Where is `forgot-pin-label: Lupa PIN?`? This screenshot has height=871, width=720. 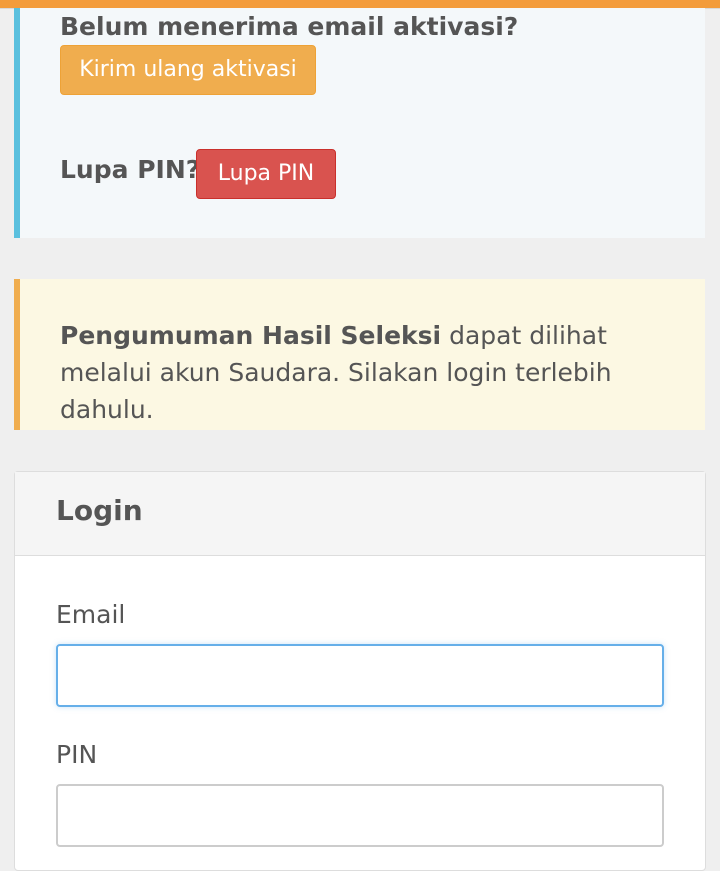
forgot-pin-label: Lupa PIN? is located at coordinates (130, 169).